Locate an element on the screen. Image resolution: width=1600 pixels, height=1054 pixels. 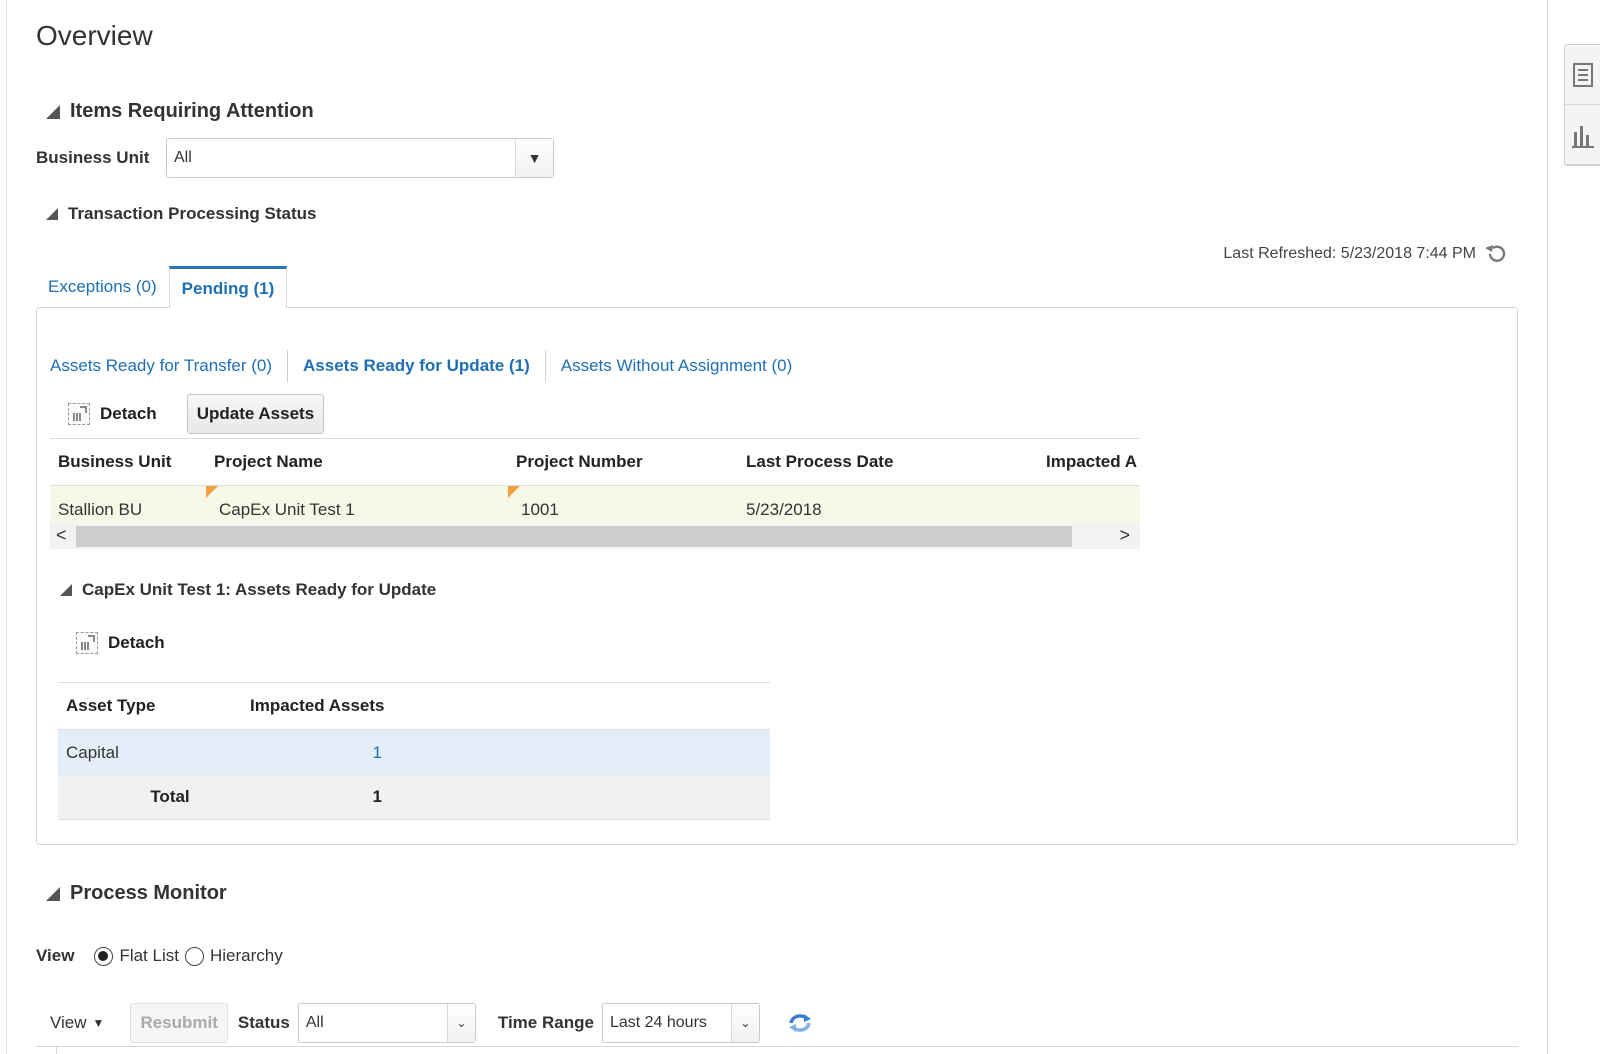
scrollbar-thumb is located at coordinates (574, 536).